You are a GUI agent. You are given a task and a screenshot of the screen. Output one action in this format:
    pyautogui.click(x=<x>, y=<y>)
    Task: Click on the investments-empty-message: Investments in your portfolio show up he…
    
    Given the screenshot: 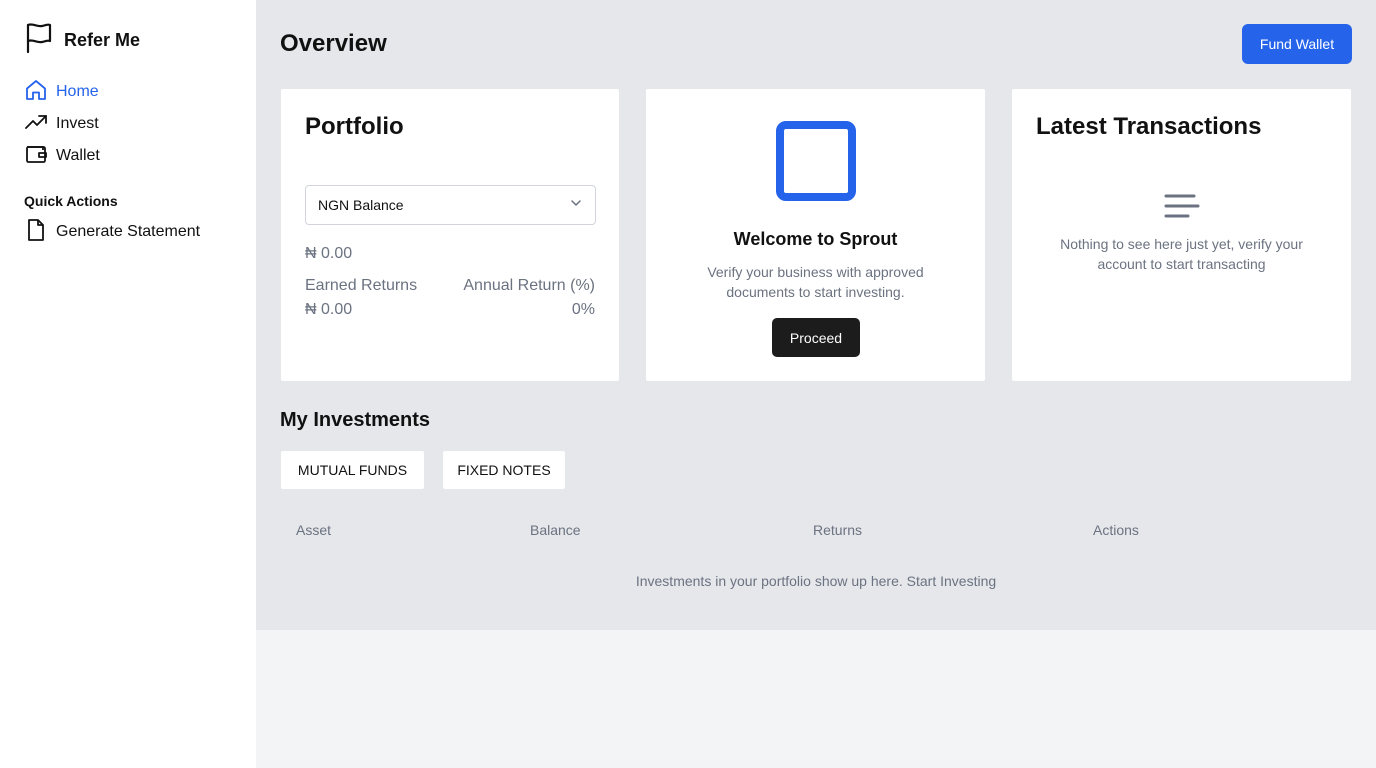 What is the action you would take?
    pyautogui.click(x=816, y=581)
    